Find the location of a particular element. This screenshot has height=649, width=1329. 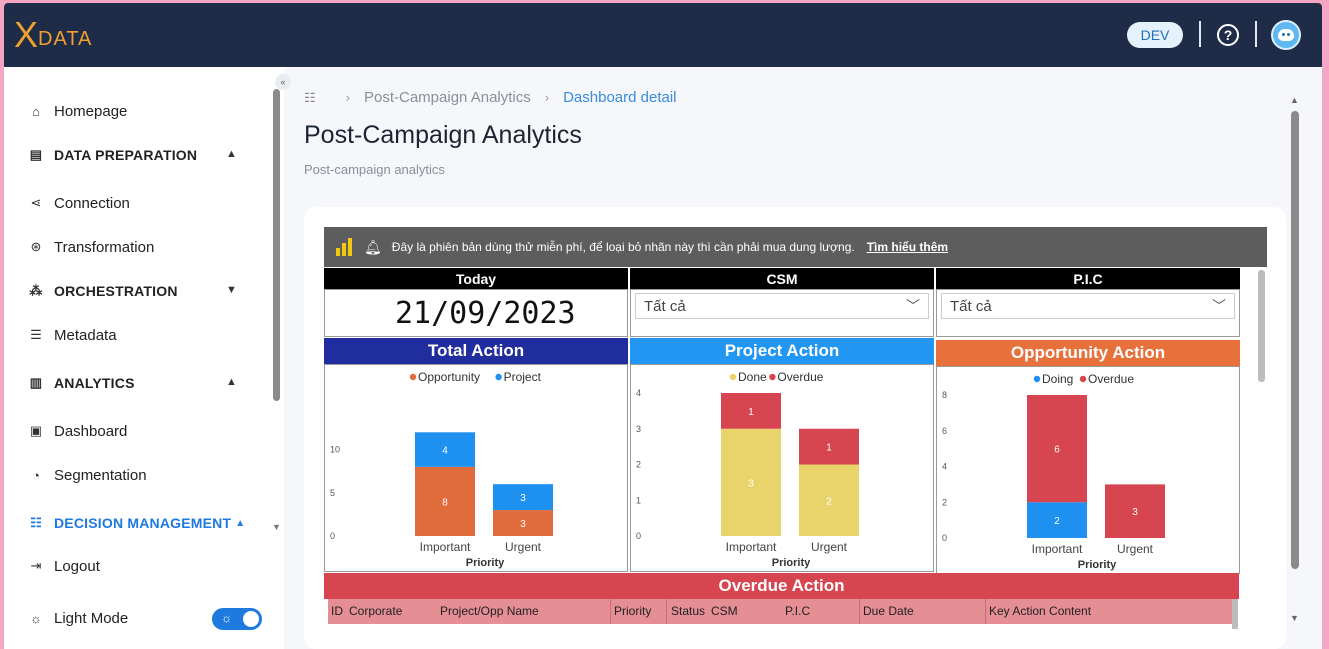

chevron-down-icon: ﹀ is located at coordinates (1219, 306).